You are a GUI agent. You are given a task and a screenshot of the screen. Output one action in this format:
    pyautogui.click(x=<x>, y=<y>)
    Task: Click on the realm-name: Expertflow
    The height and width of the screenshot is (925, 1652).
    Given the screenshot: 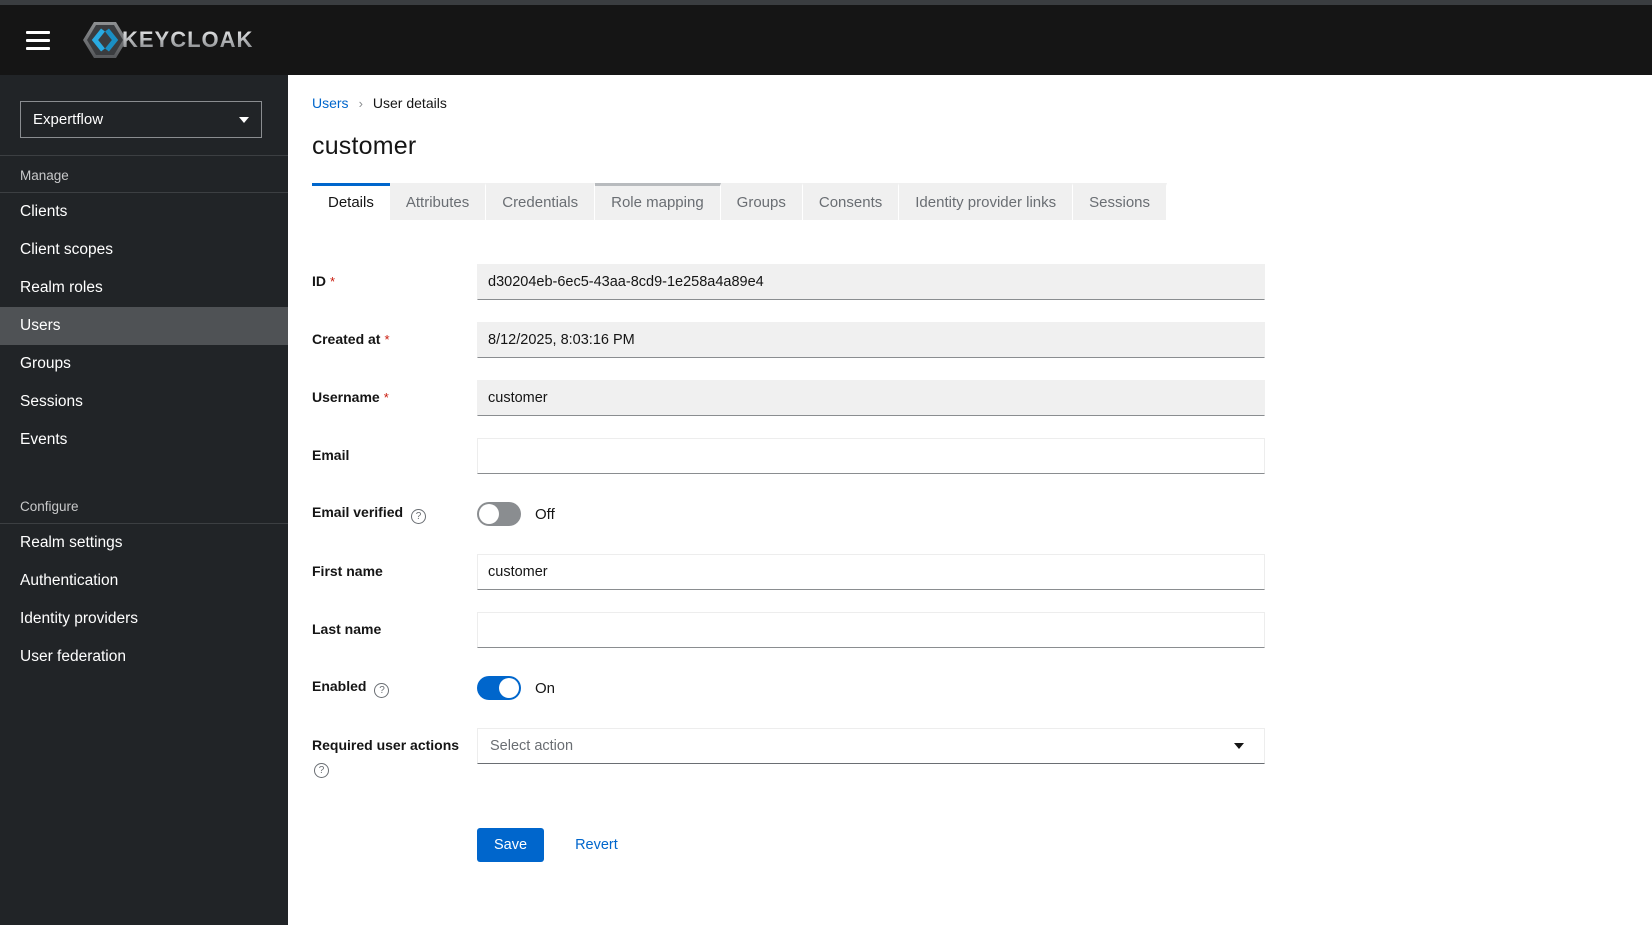 What is the action you would take?
    pyautogui.click(x=68, y=119)
    